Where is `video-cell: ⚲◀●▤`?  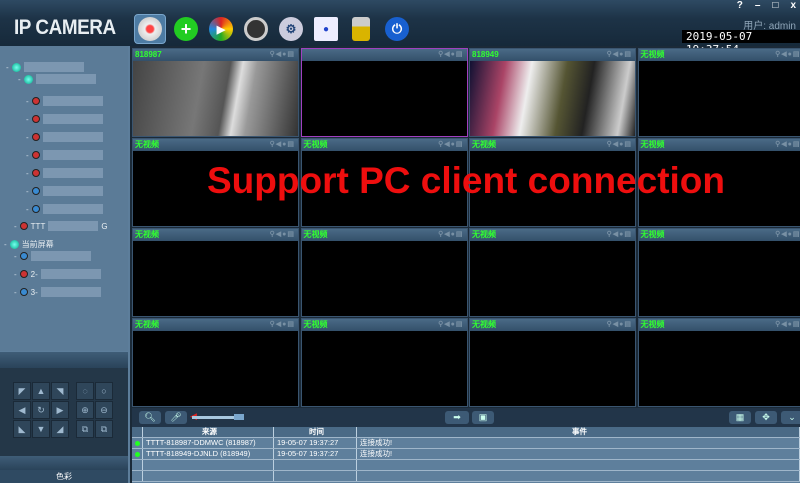 video-cell: ⚲◀●▤ is located at coordinates (384, 92).